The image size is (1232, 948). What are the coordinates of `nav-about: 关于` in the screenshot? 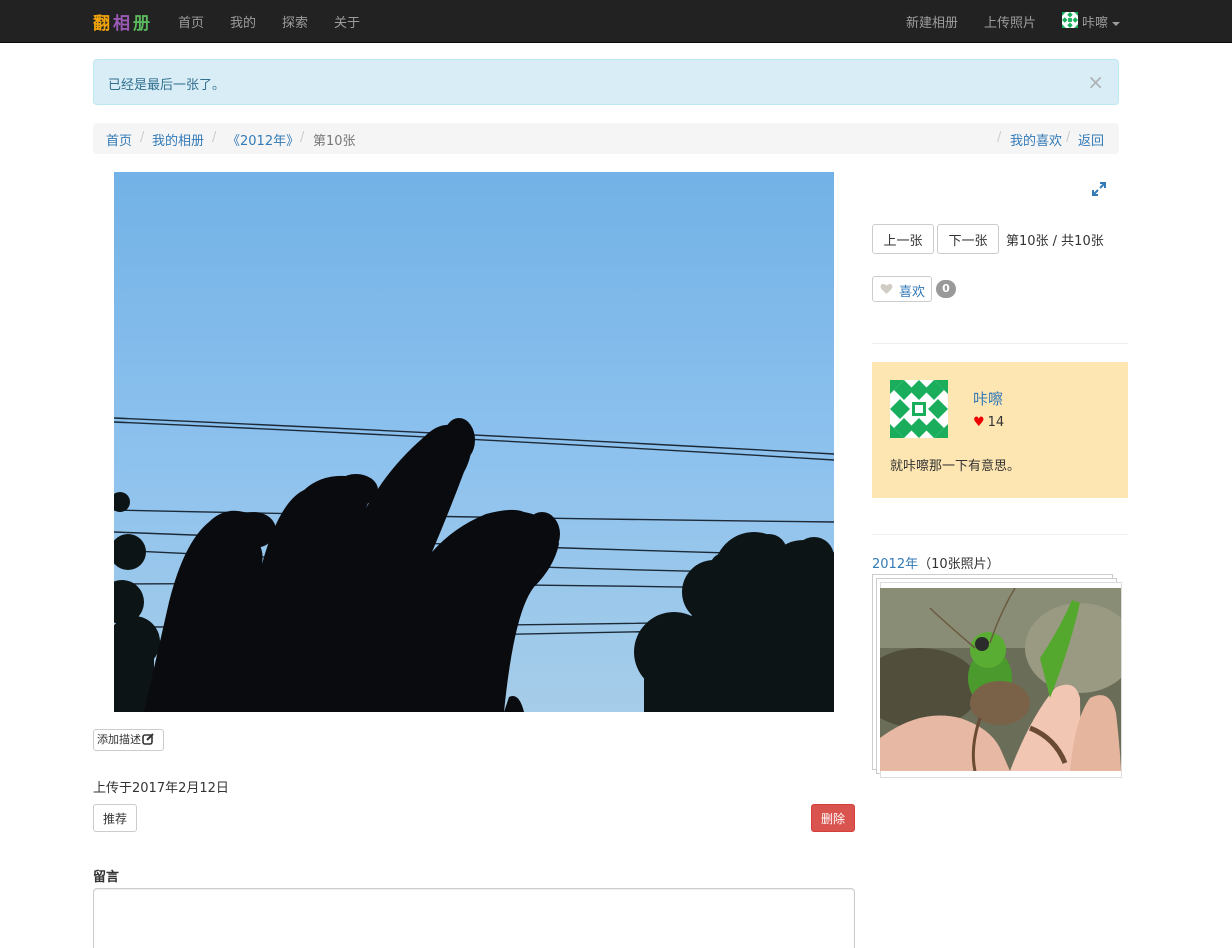 It's located at (347, 21).